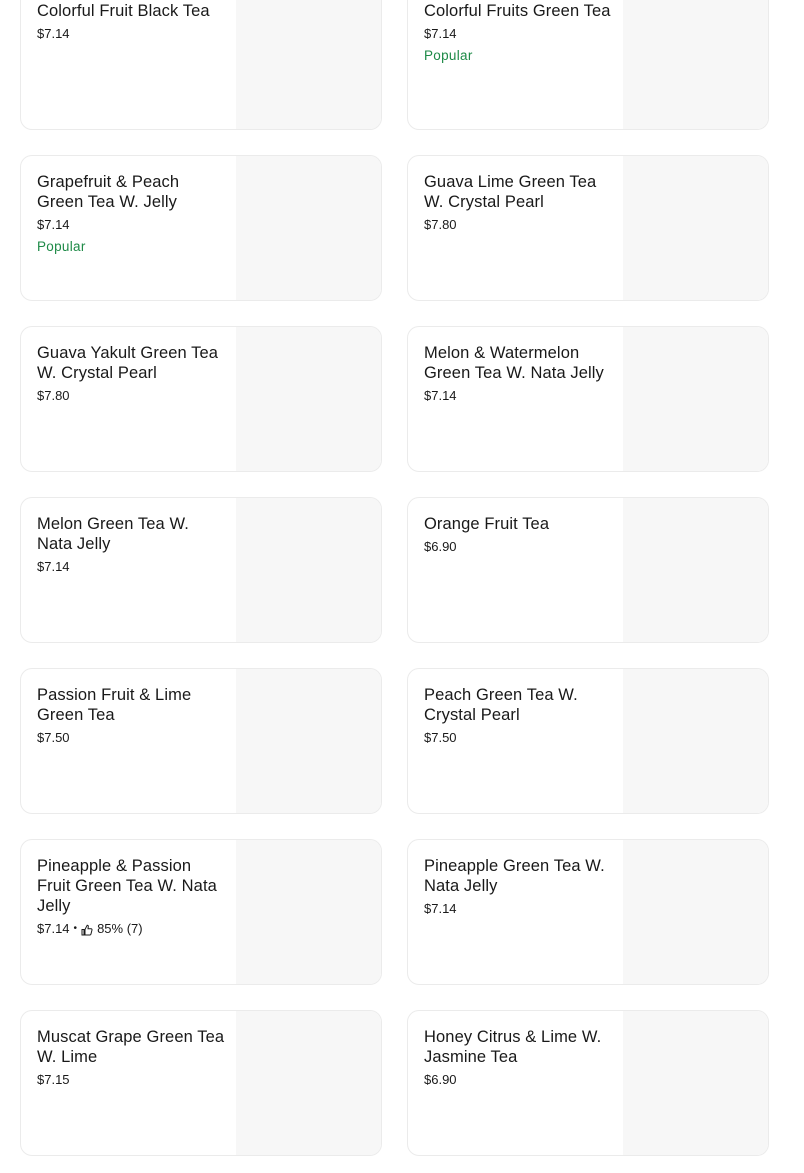  What do you see at coordinates (128, 363) in the screenshot?
I see `menu-item-name: Guava Yakult Green Tea W. Crystal Pearl` at bounding box center [128, 363].